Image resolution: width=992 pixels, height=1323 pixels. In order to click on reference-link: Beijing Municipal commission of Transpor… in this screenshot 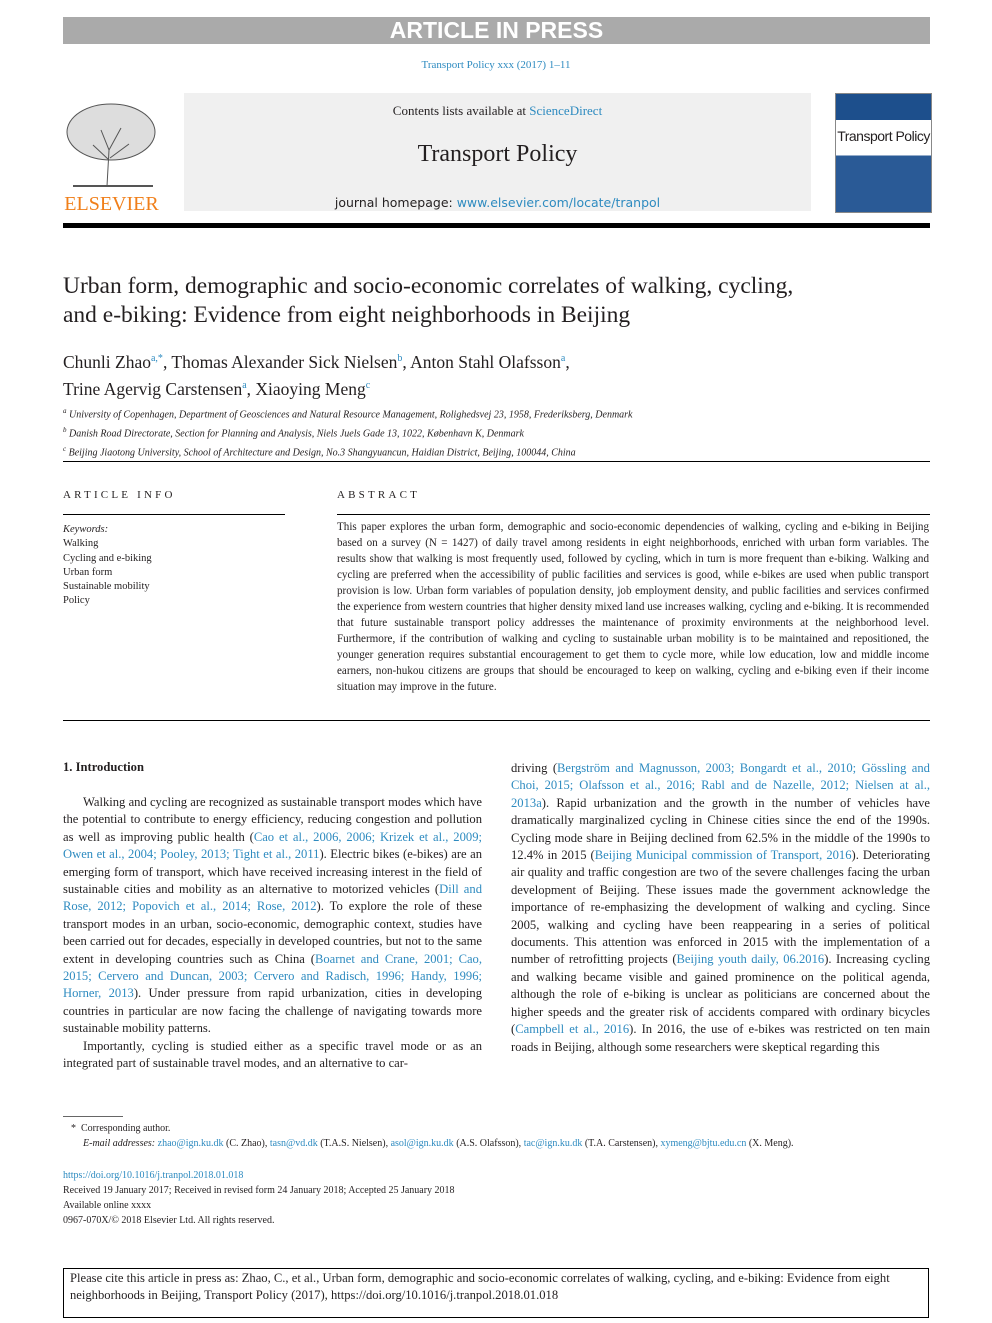, I will do `click(723, 855)`.